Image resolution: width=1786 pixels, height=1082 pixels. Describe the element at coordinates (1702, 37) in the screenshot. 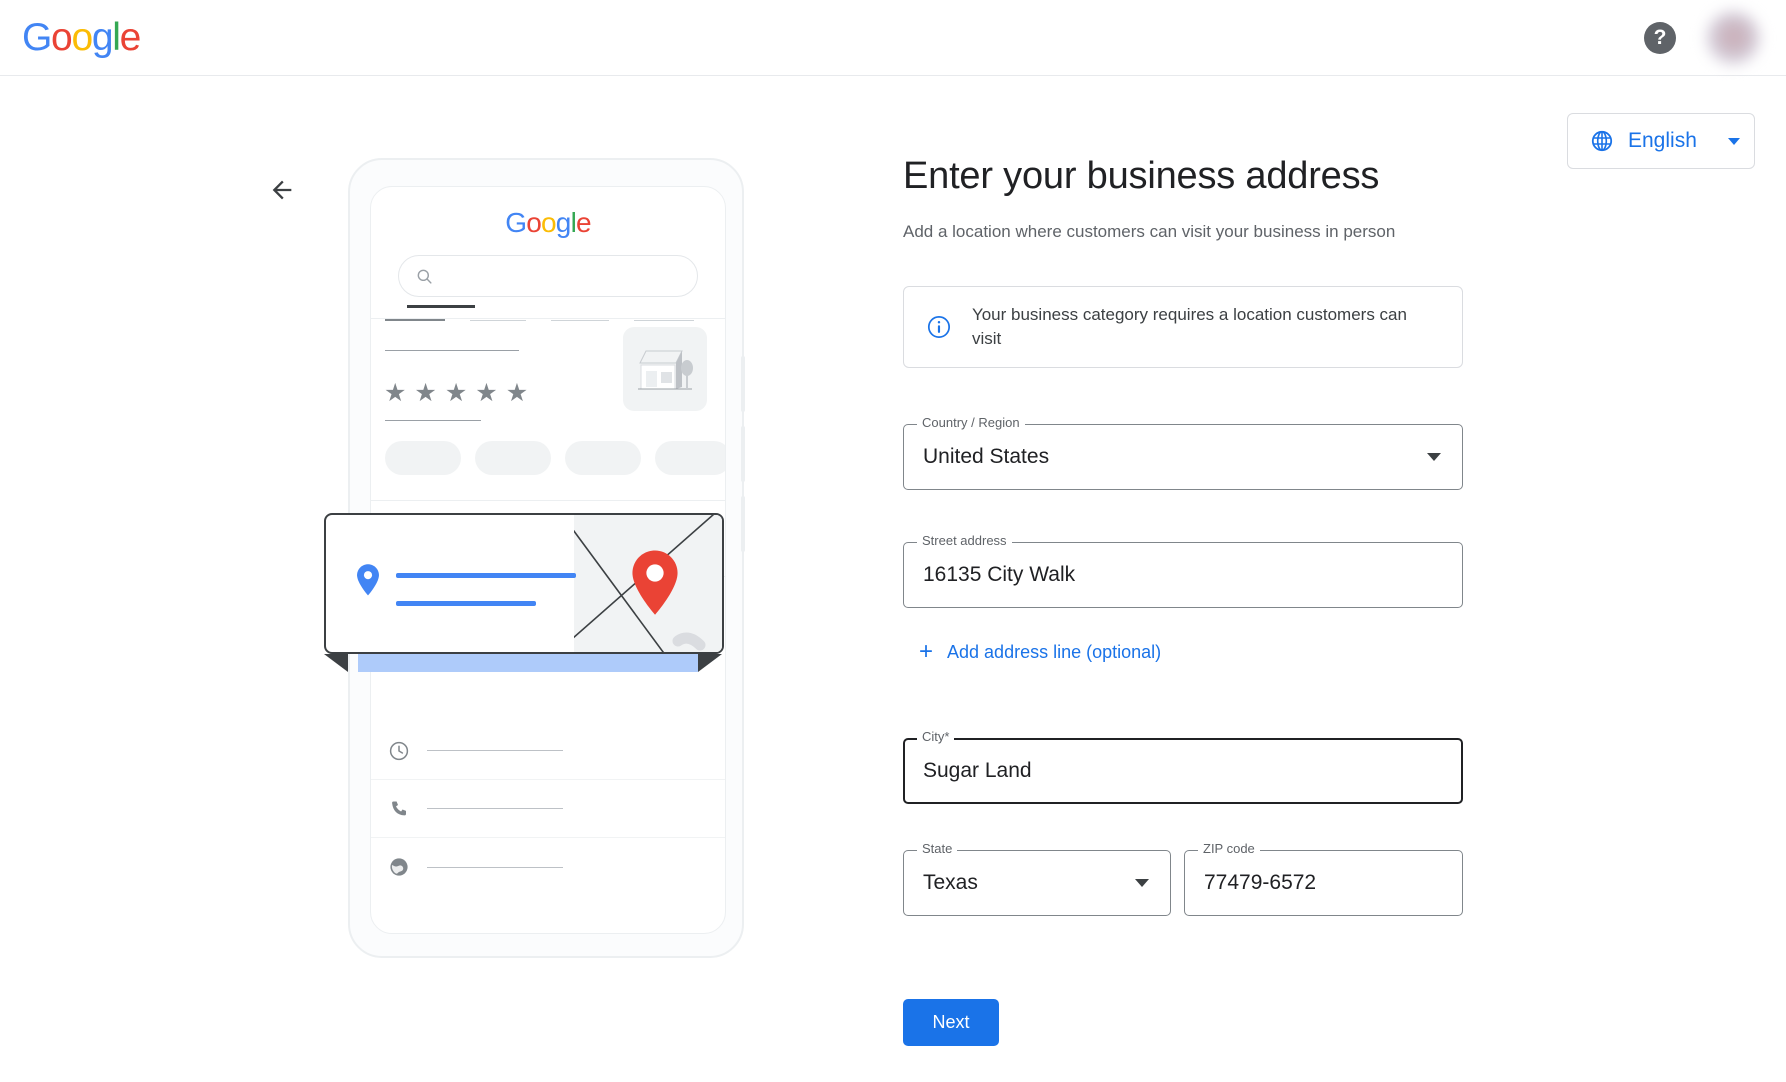

I see `header-actions: ?` at that location.